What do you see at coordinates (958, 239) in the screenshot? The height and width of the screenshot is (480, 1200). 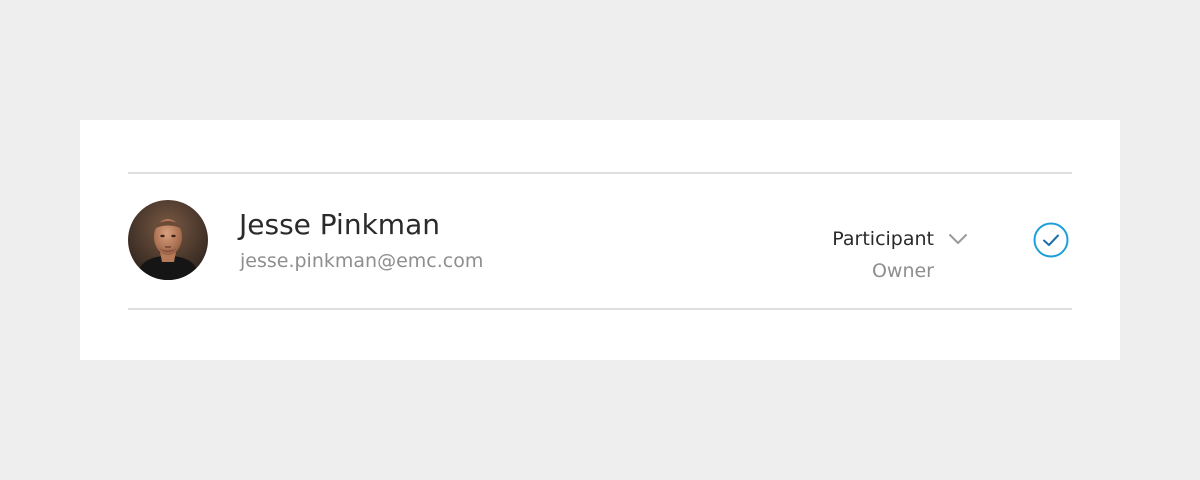 I see `chevron-down-icon` at bounding box center [958, 239].